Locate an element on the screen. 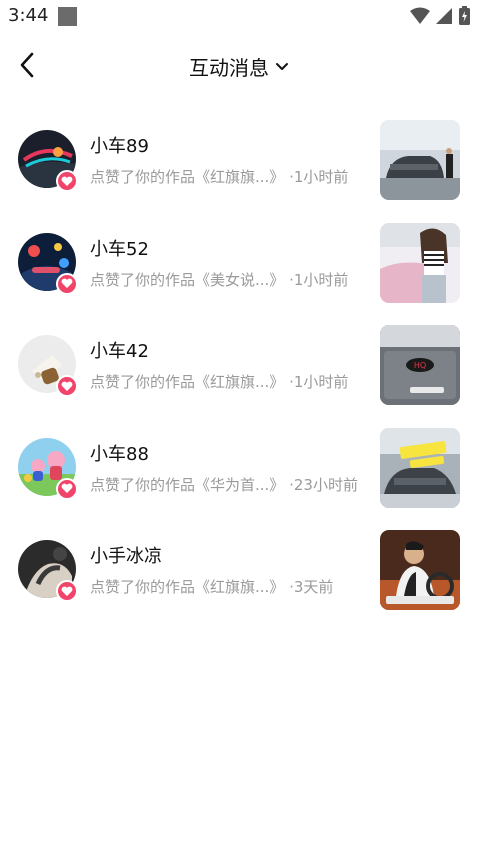  status-bar: 3:44 is located at coordinates (239, 16).